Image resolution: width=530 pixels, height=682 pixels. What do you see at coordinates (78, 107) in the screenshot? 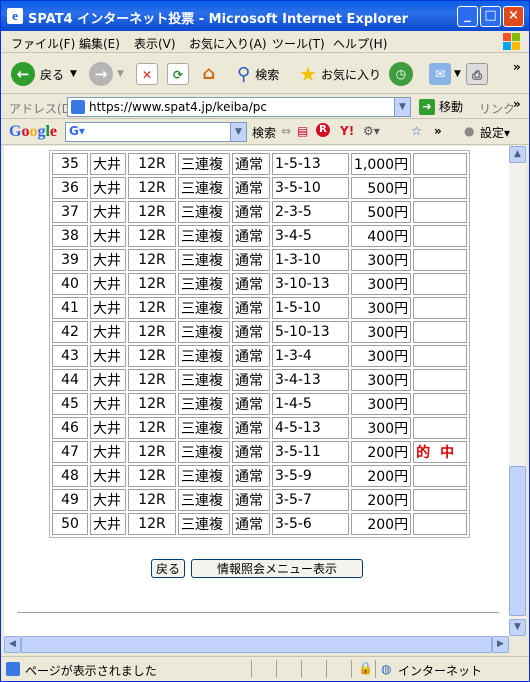
I see `page-icon` at bounding box center [78, 107].